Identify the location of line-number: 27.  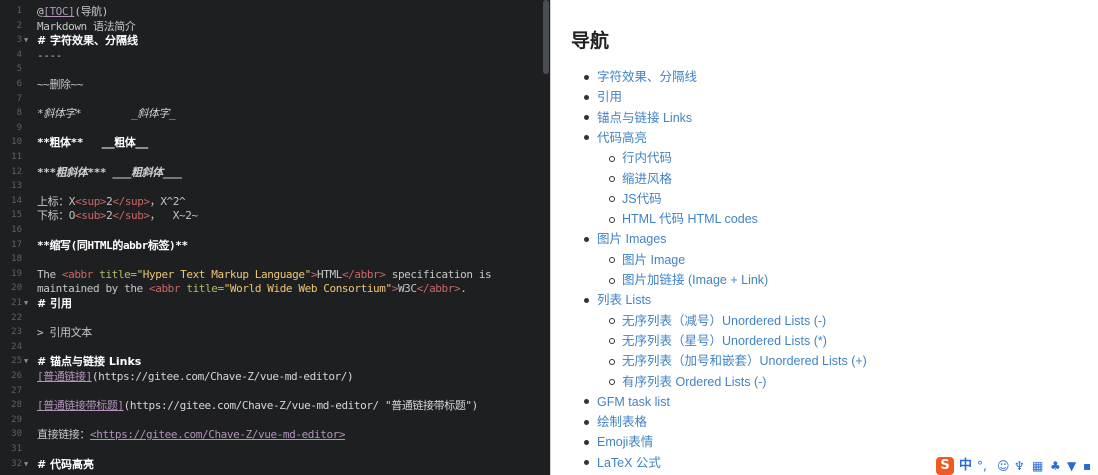
(16, 390).